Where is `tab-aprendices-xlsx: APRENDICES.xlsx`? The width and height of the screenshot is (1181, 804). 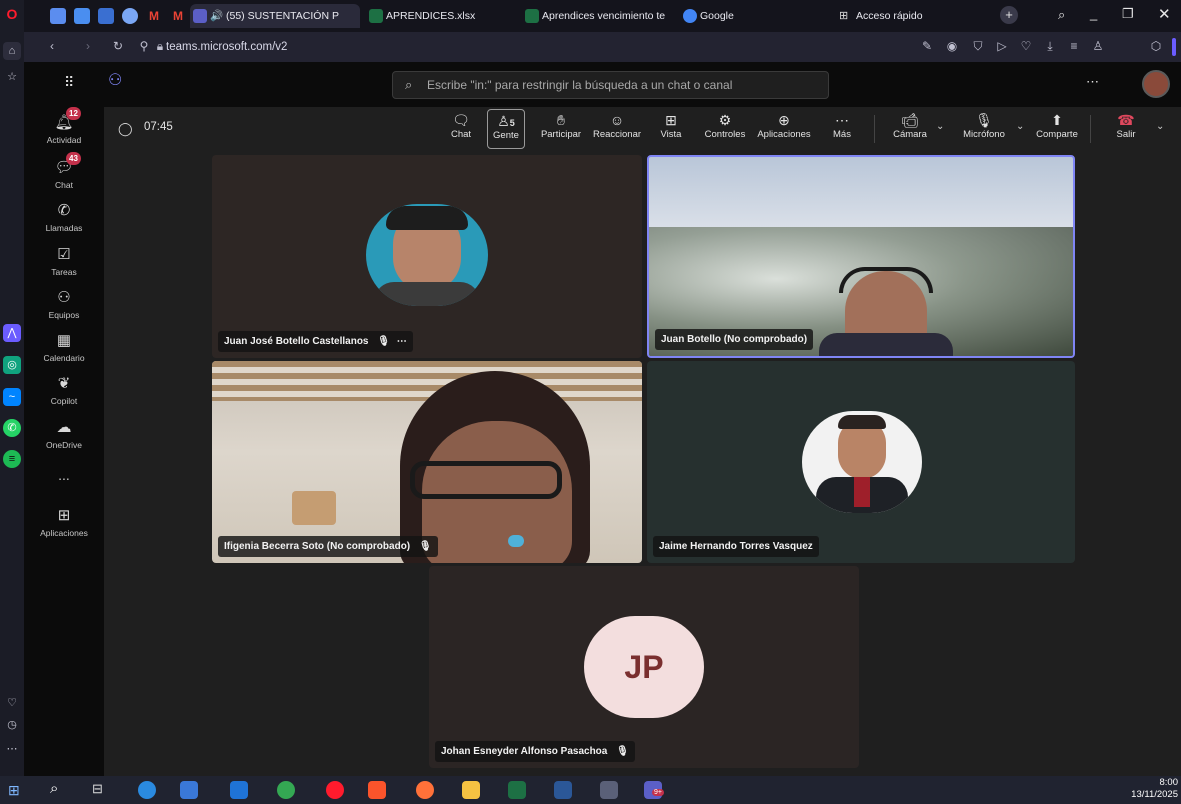 tab-aprendices-xlsx: APRENDICES.xlsx is located at coordinates (441, 16).